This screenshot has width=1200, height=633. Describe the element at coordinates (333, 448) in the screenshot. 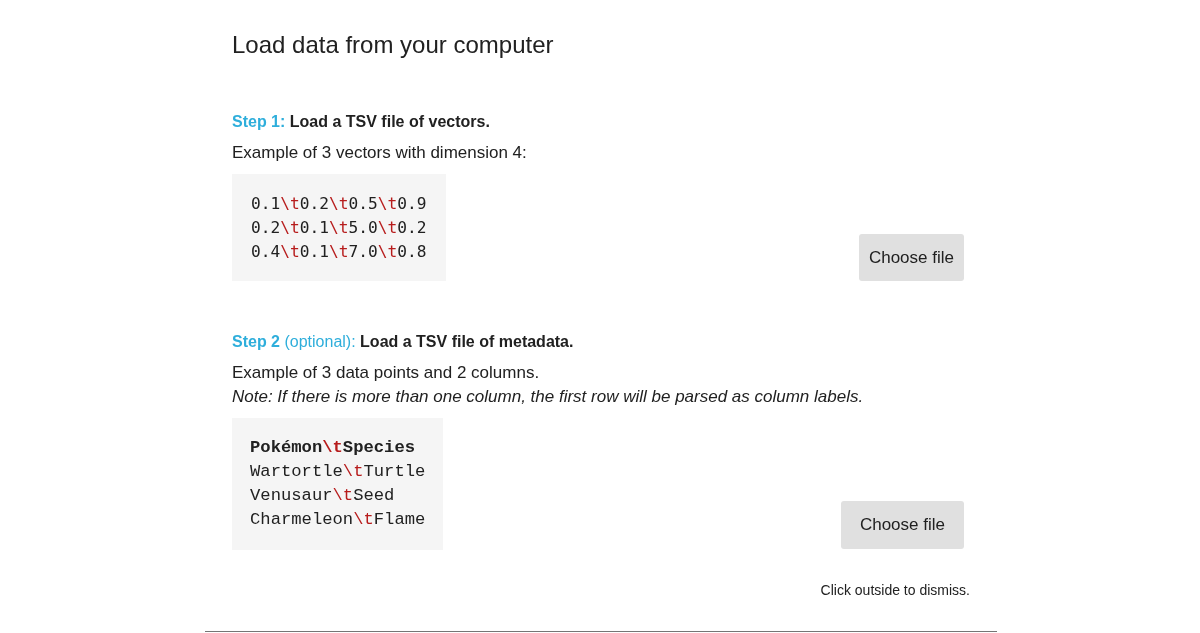

I see `code-line: Pokémon\tSpecies` at that location.